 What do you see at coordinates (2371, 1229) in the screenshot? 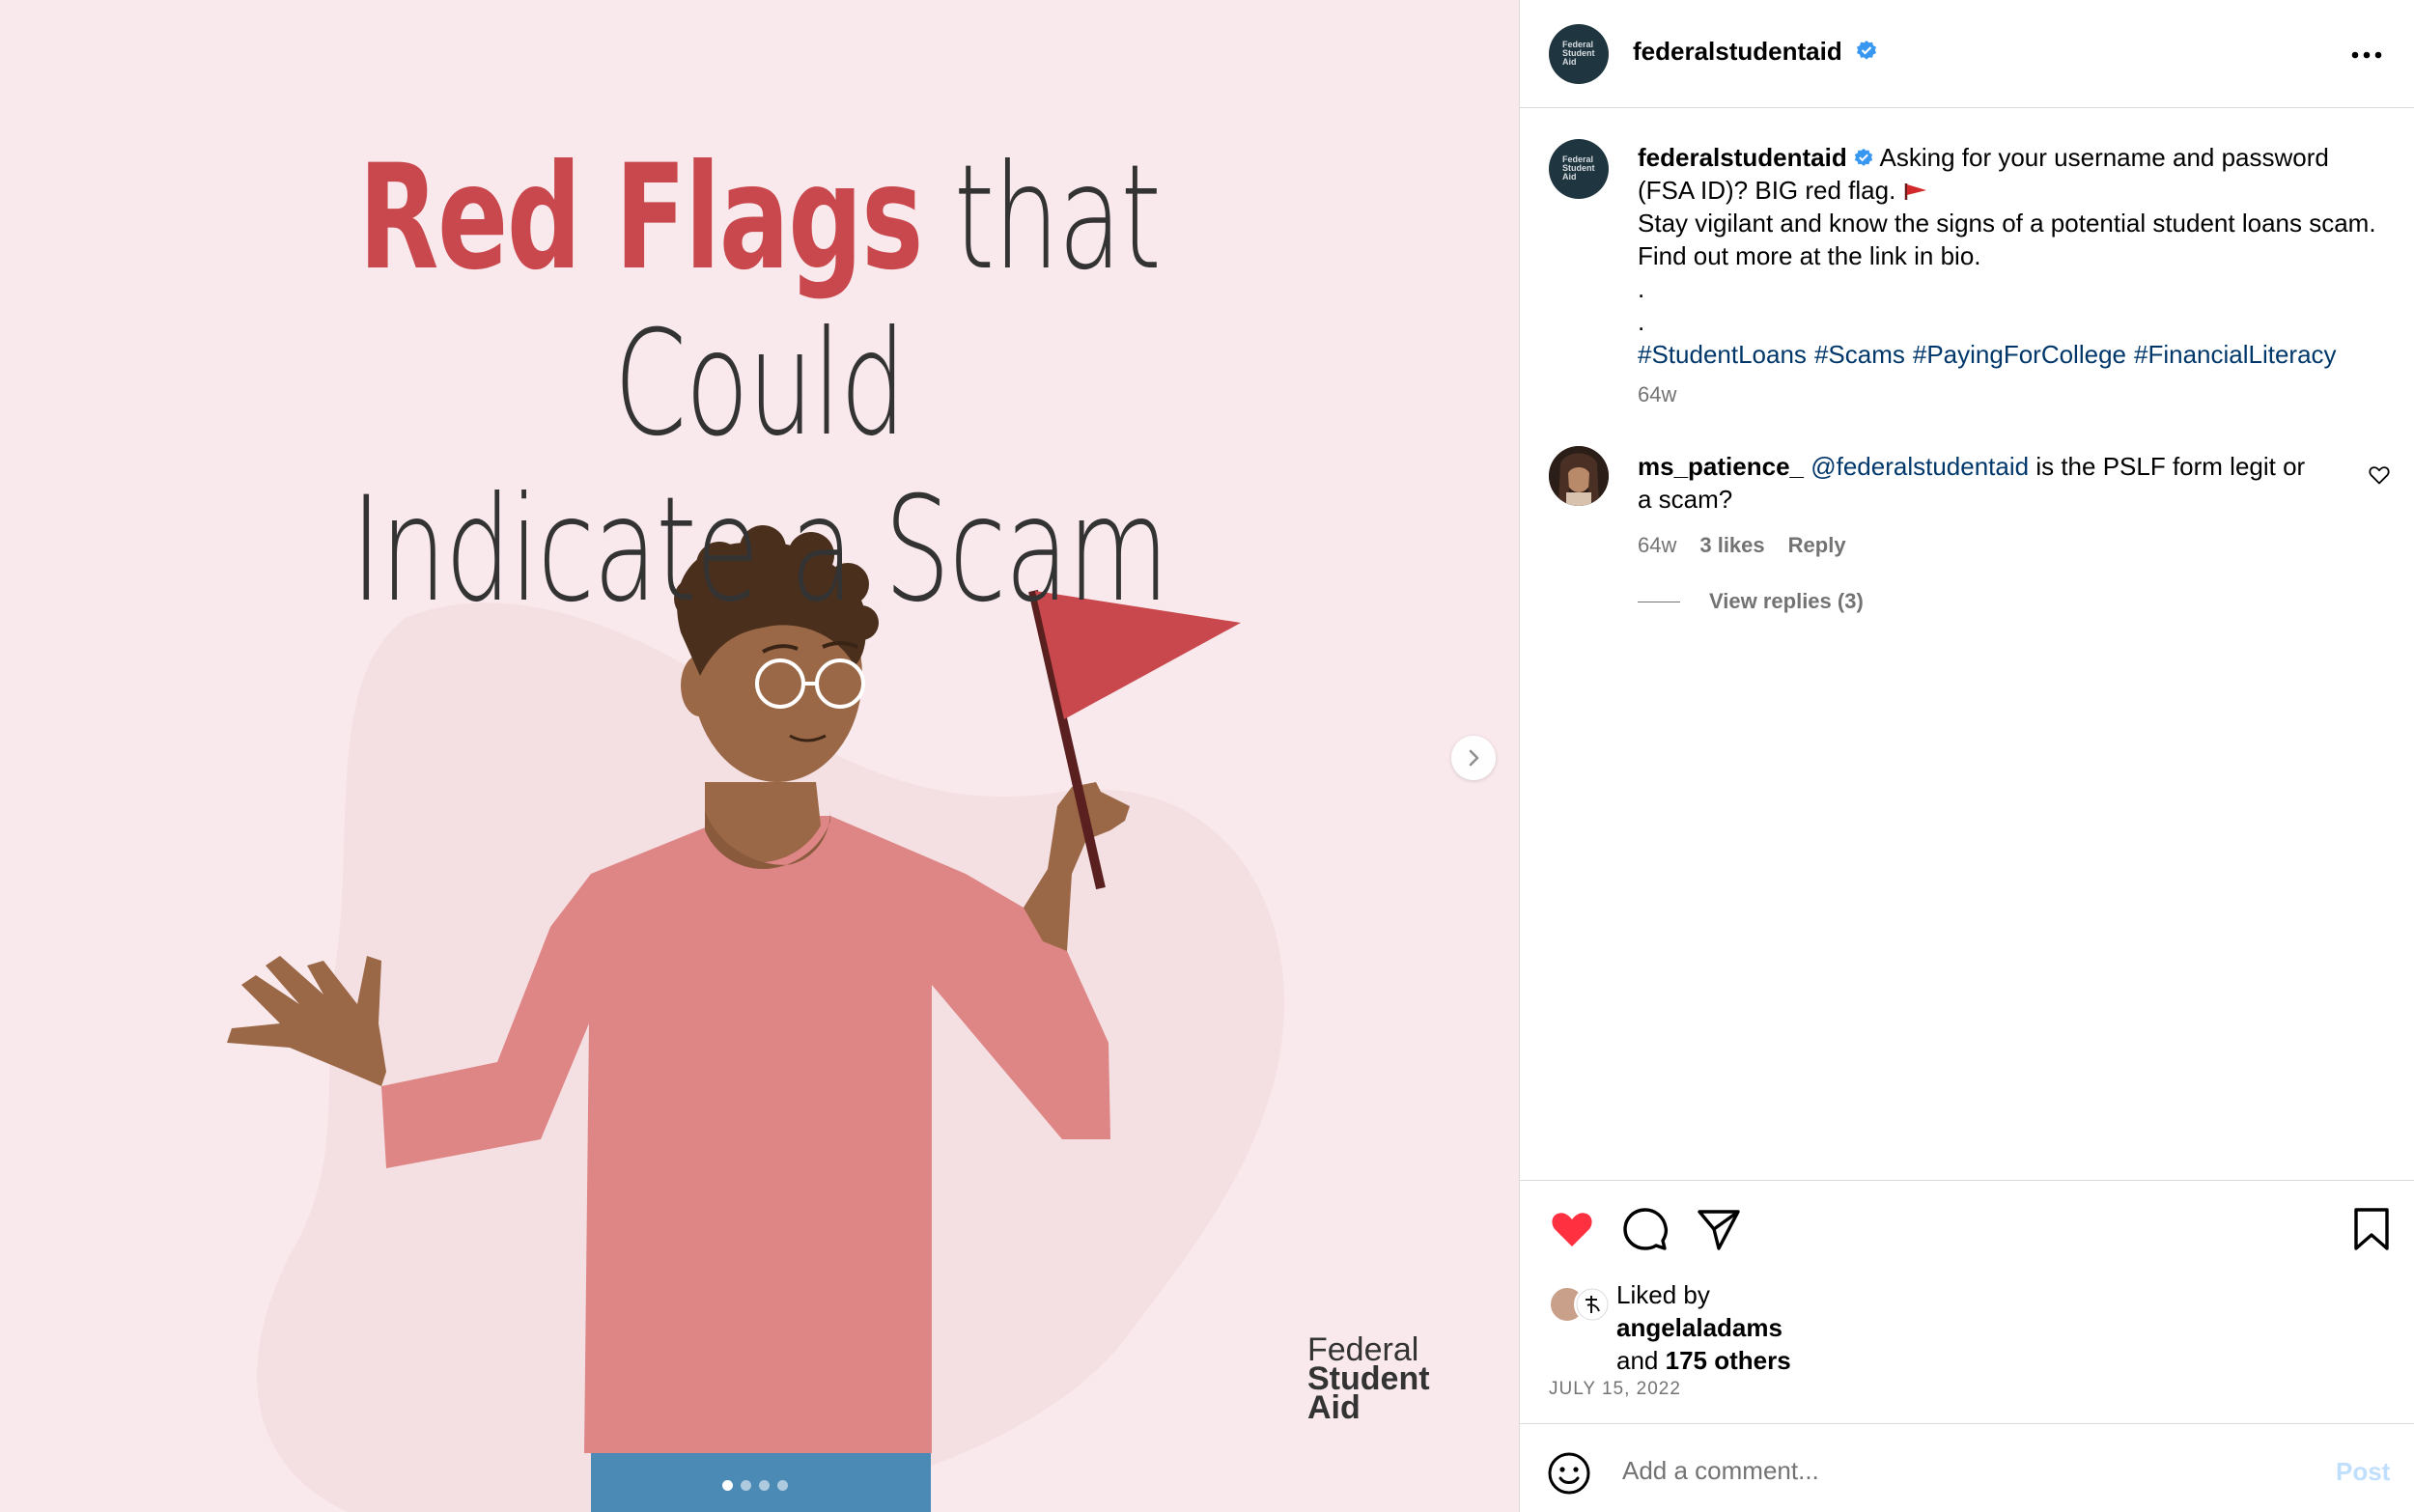
I see `bookmark-icon` at bounding box center [2371, 1229].